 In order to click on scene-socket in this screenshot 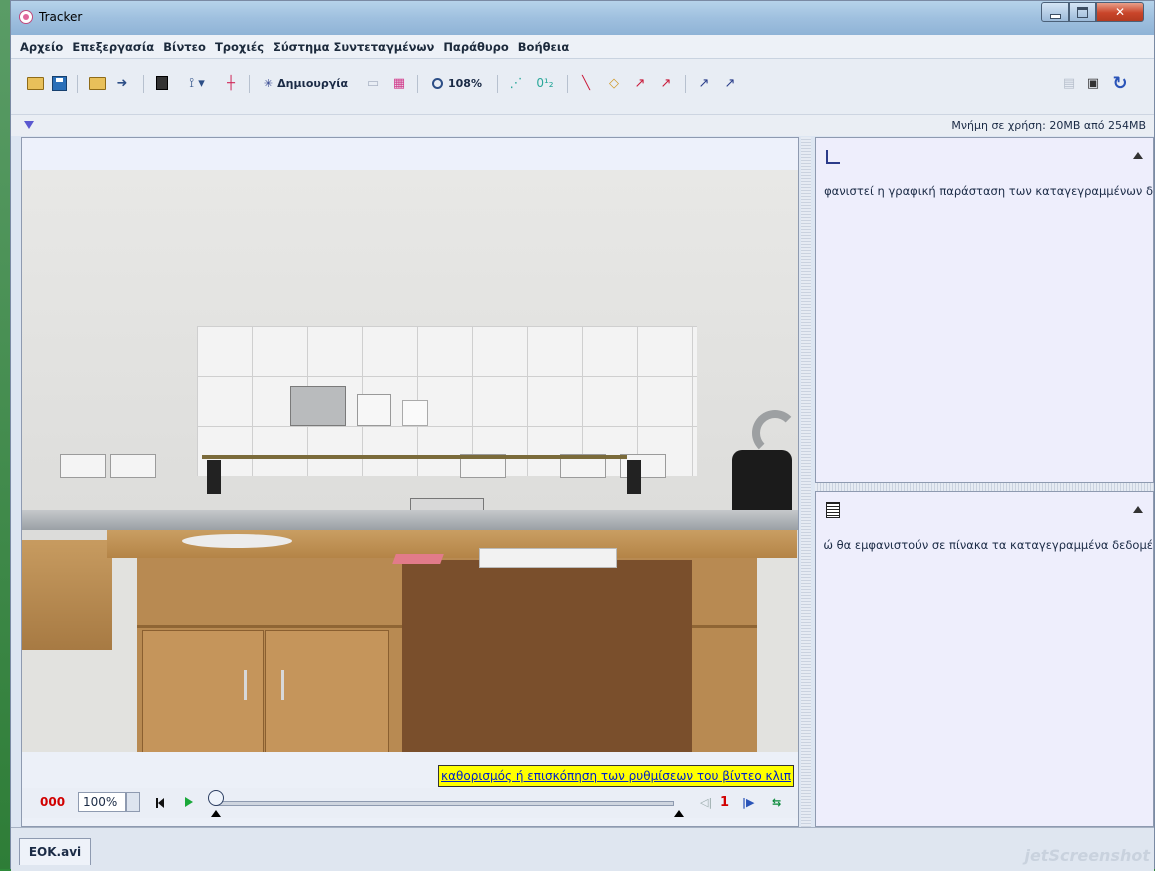, I will do `click(83, 466)`.